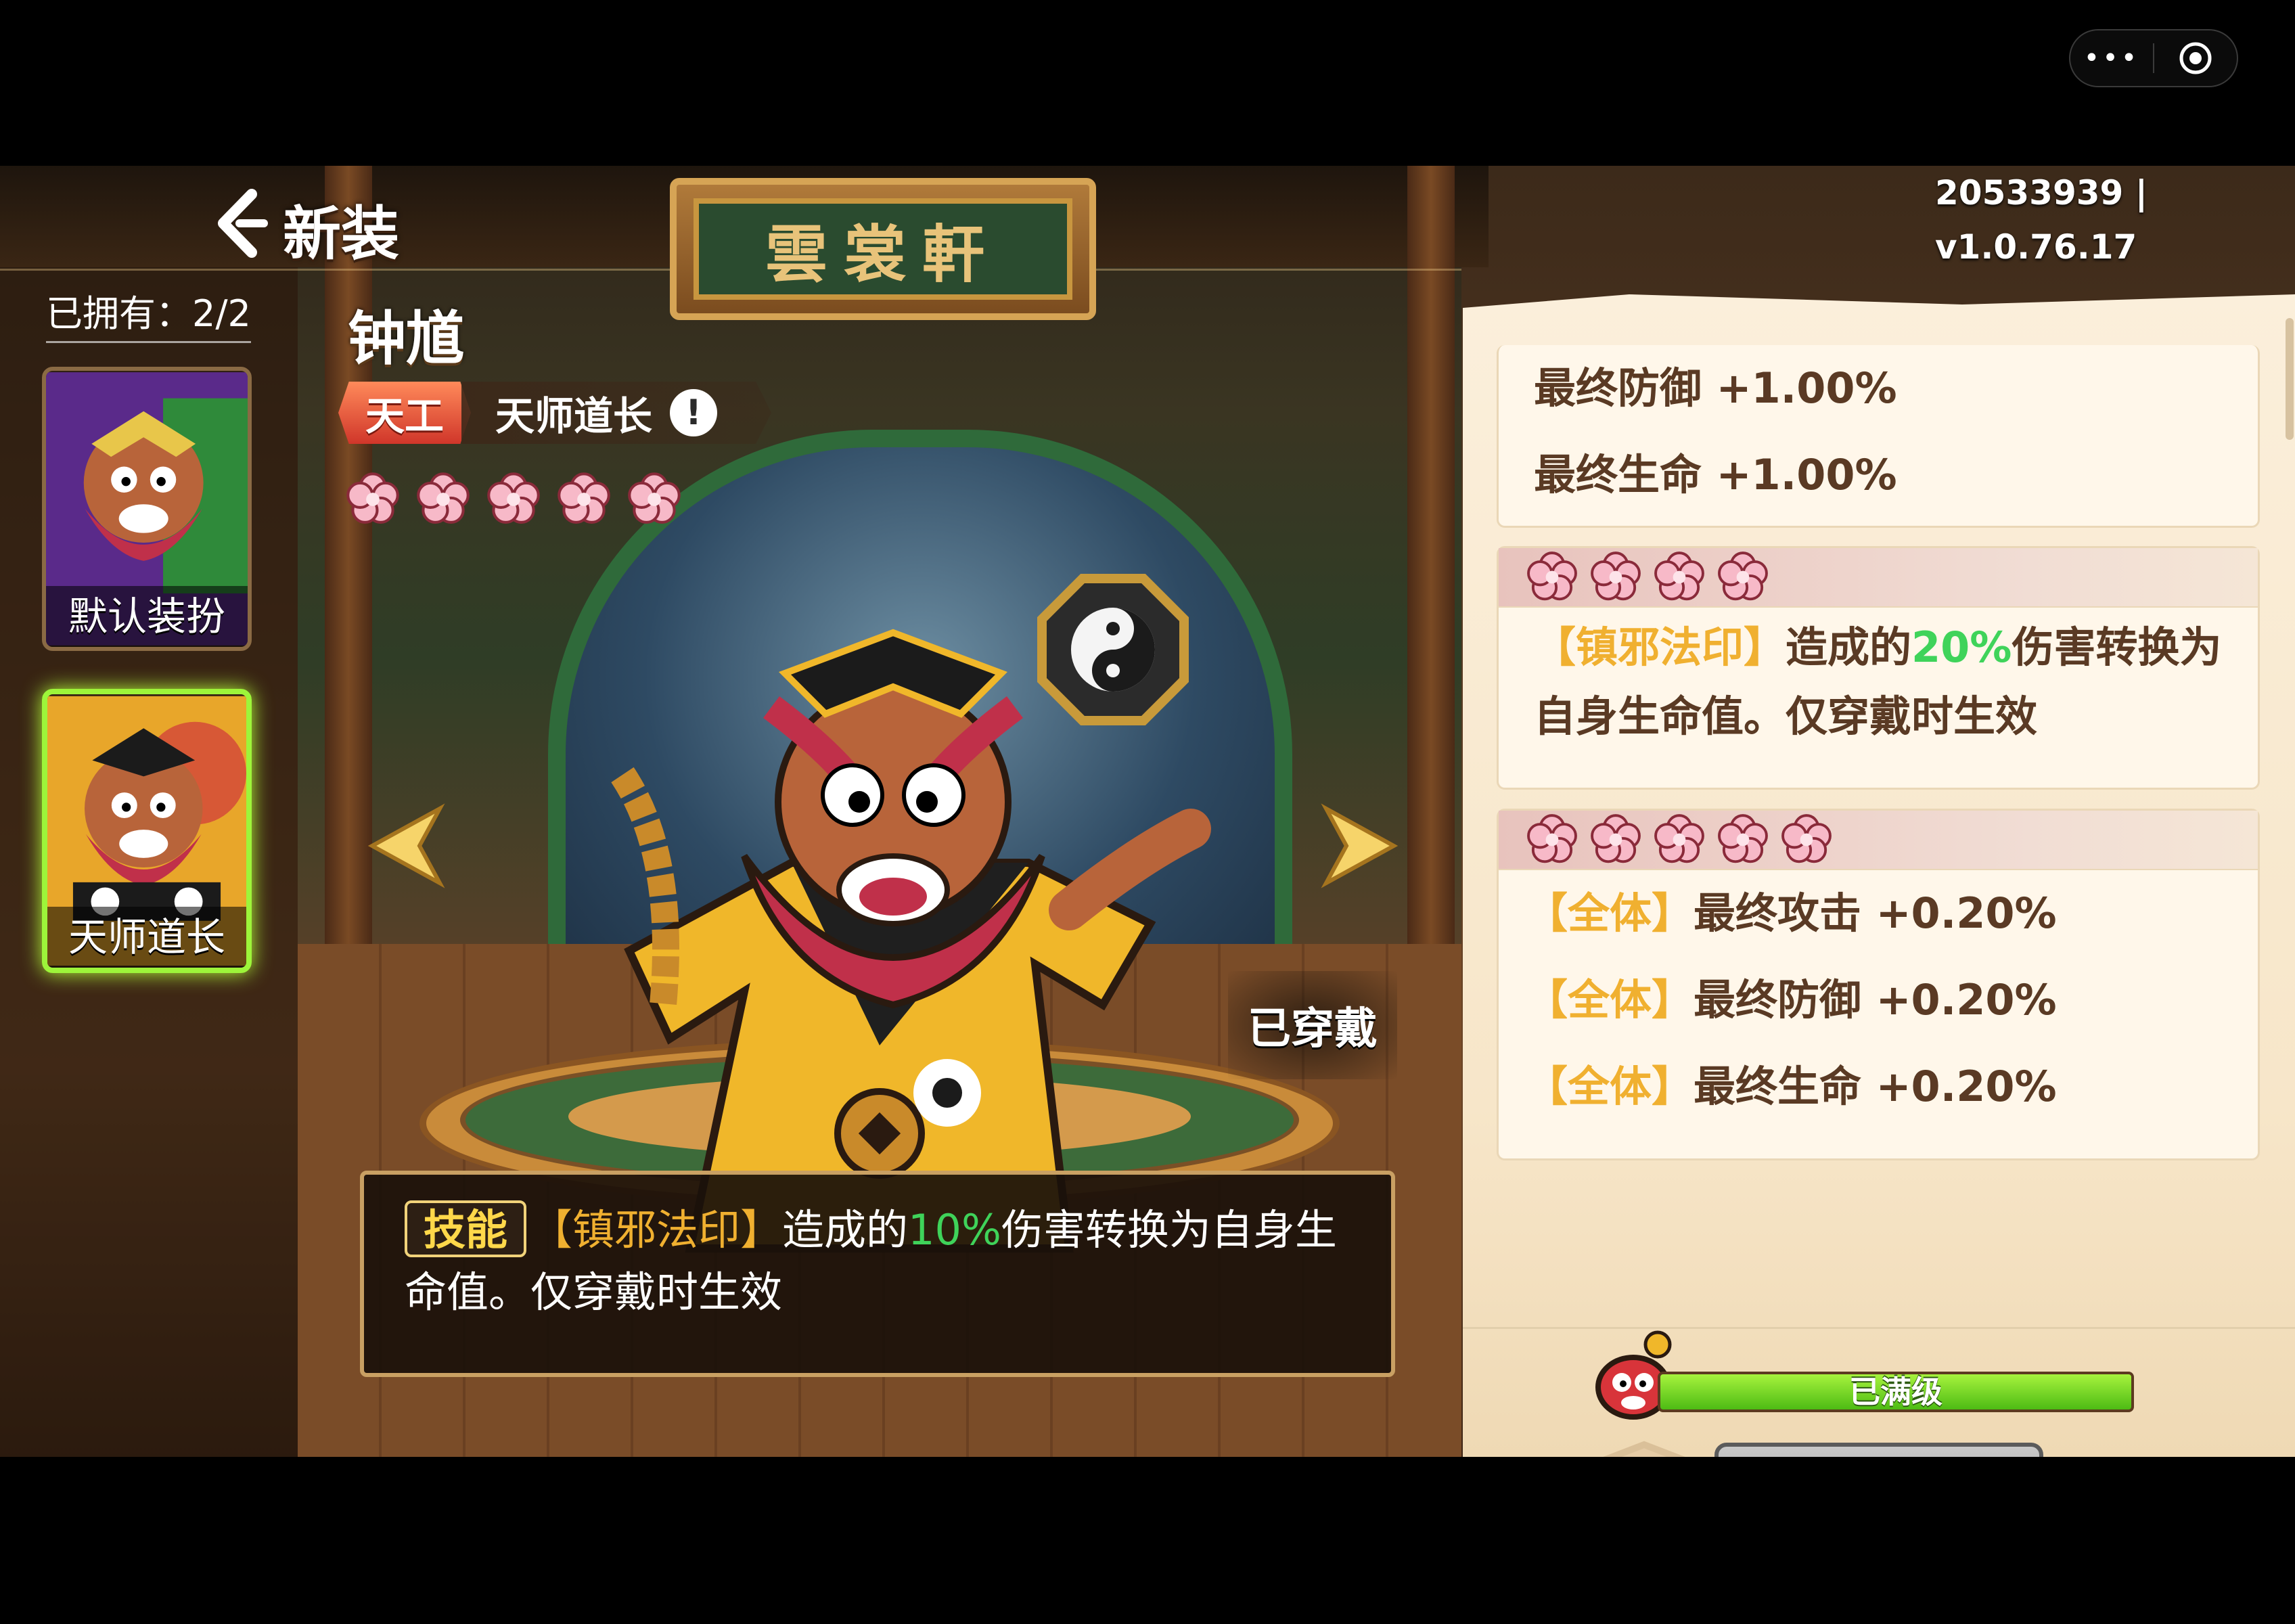  What do you see at coordinates (1715, 388) in the screenshot?
I see `stat-line-defense: 最终防御 +1.00%` at bounding box center [1715, 388].